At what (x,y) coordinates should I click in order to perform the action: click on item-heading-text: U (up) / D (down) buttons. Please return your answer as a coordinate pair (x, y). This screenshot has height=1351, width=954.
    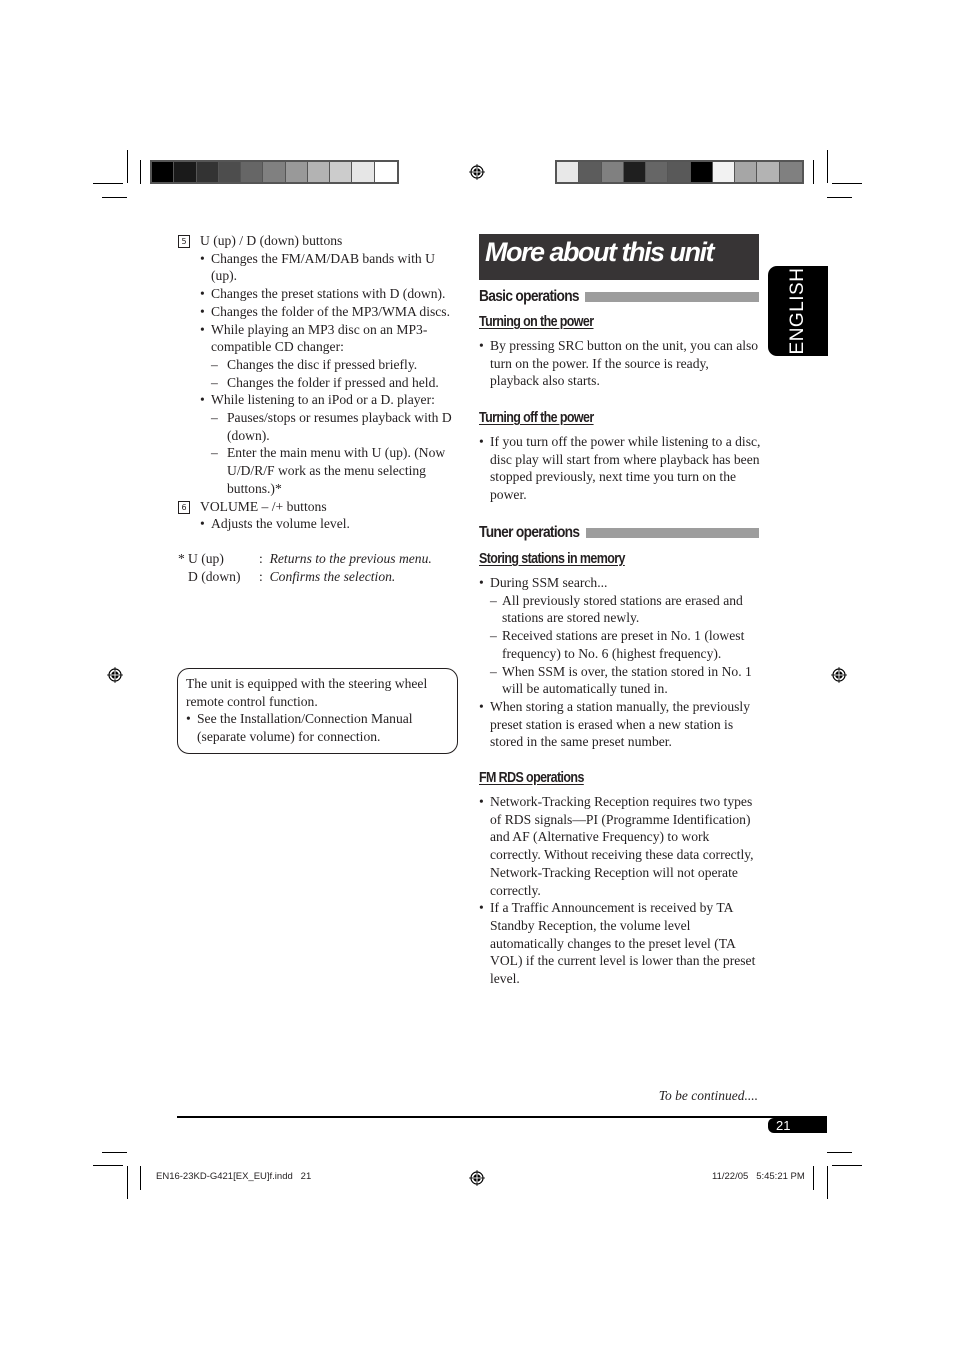
    Looking at the image, I should click on (271, 240).